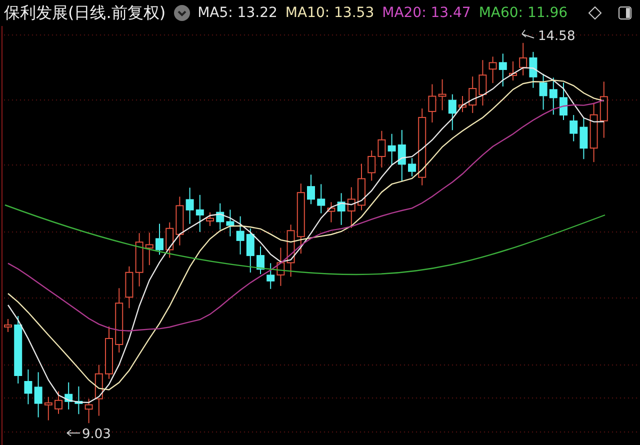 Image resolution: width=640 pixels, height=445 pixels. Describe the element at coordinates (96, 434) in the screenshot. I see `low-price-label: 9.03` at that location.